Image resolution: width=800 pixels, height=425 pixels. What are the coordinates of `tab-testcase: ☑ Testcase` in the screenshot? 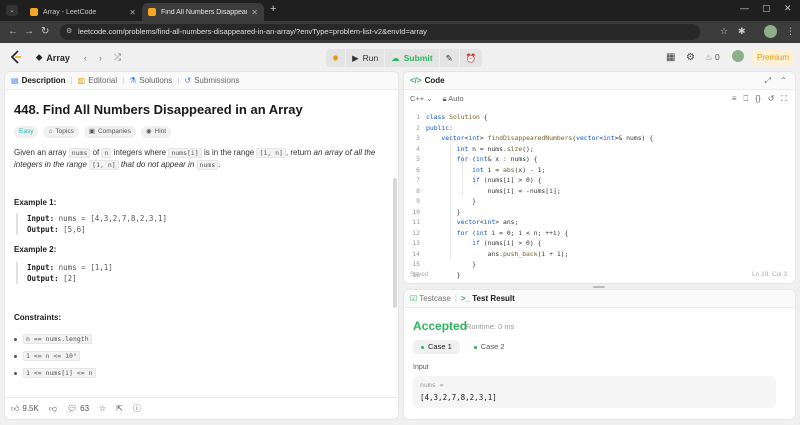 It's located at (430, 298).